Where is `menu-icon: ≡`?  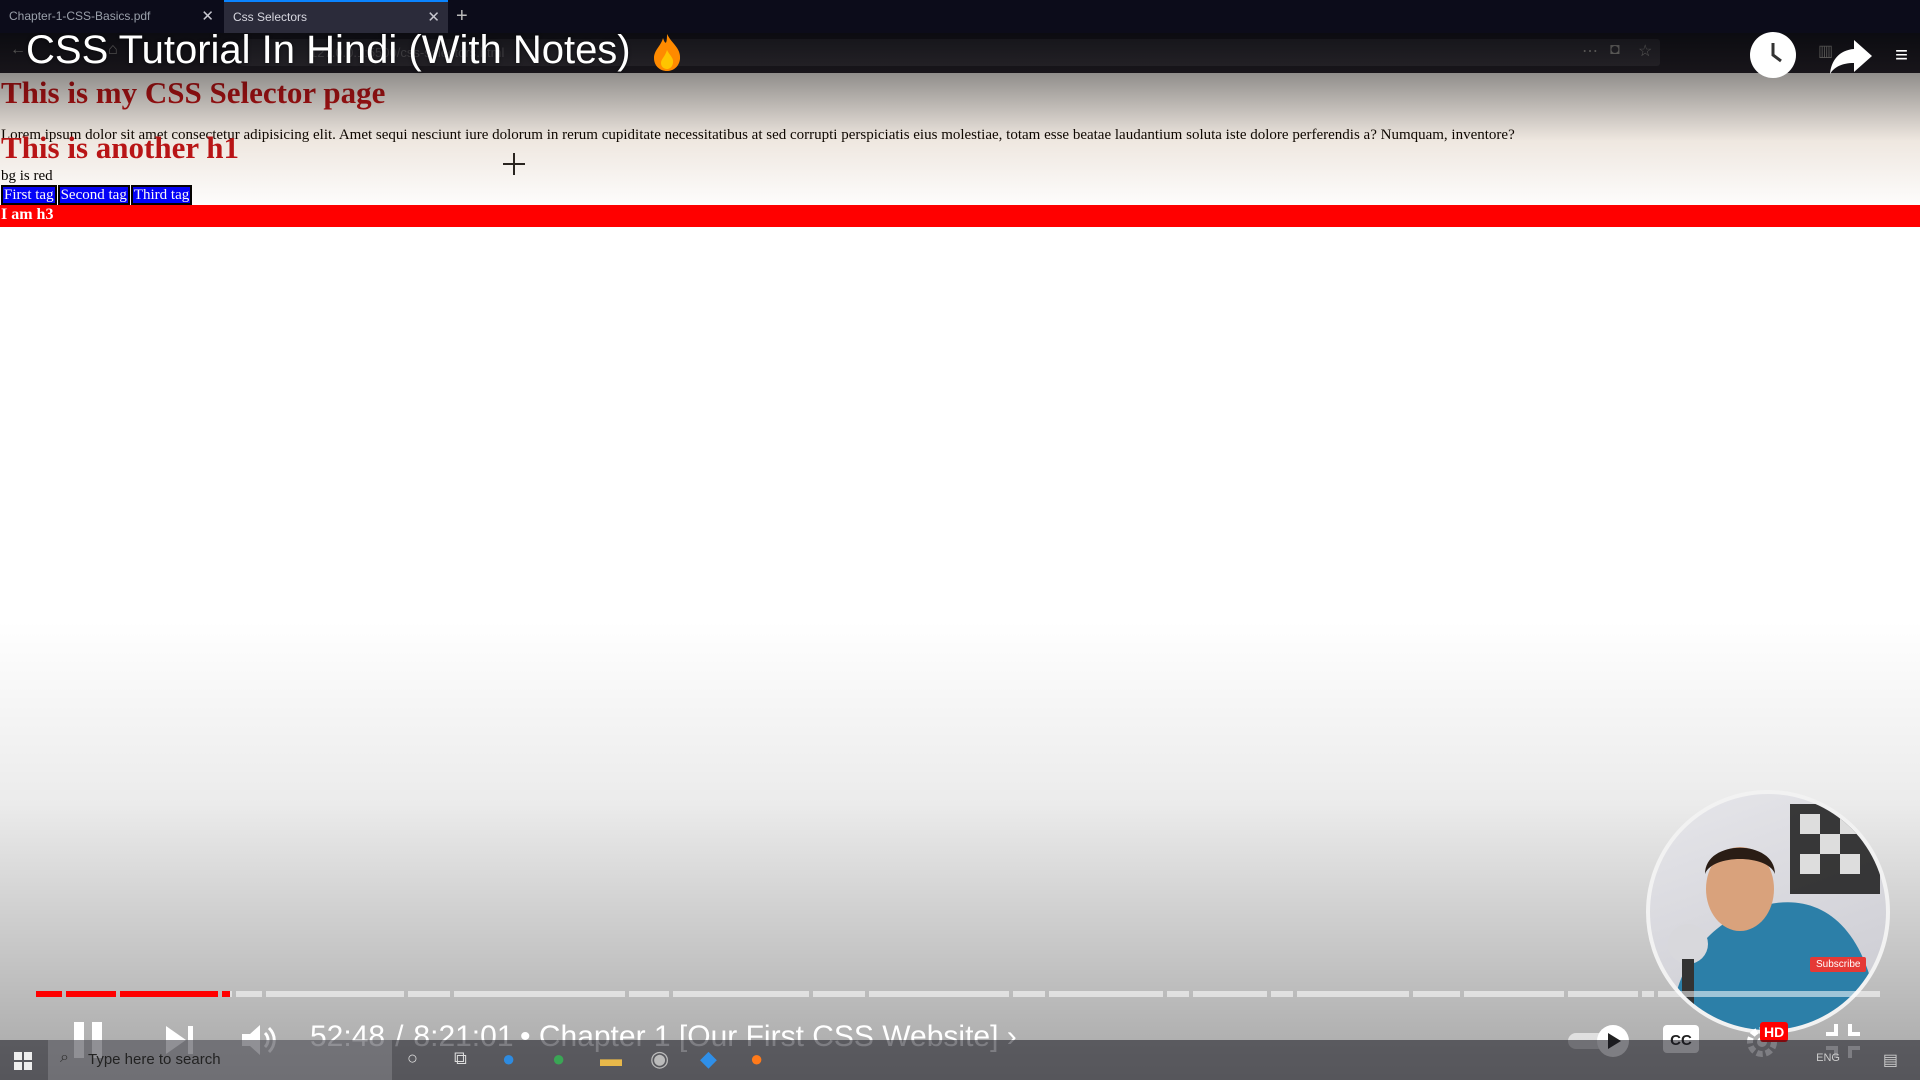 menu-icon: ≡ is located at coordinates (1901, 55).